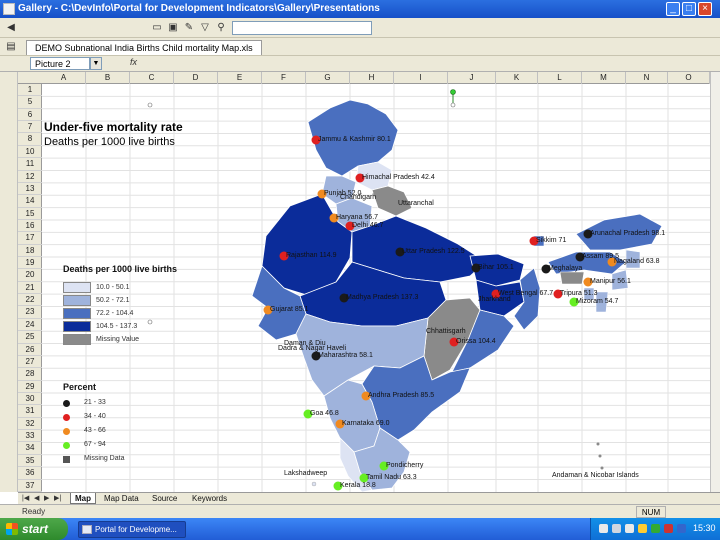 This screenshot has height=540, width=720. What do you see at coordinates (306, 473) in the screenshot?
I see `state-label: Lakshadweep` at bounding box center [306, 473].